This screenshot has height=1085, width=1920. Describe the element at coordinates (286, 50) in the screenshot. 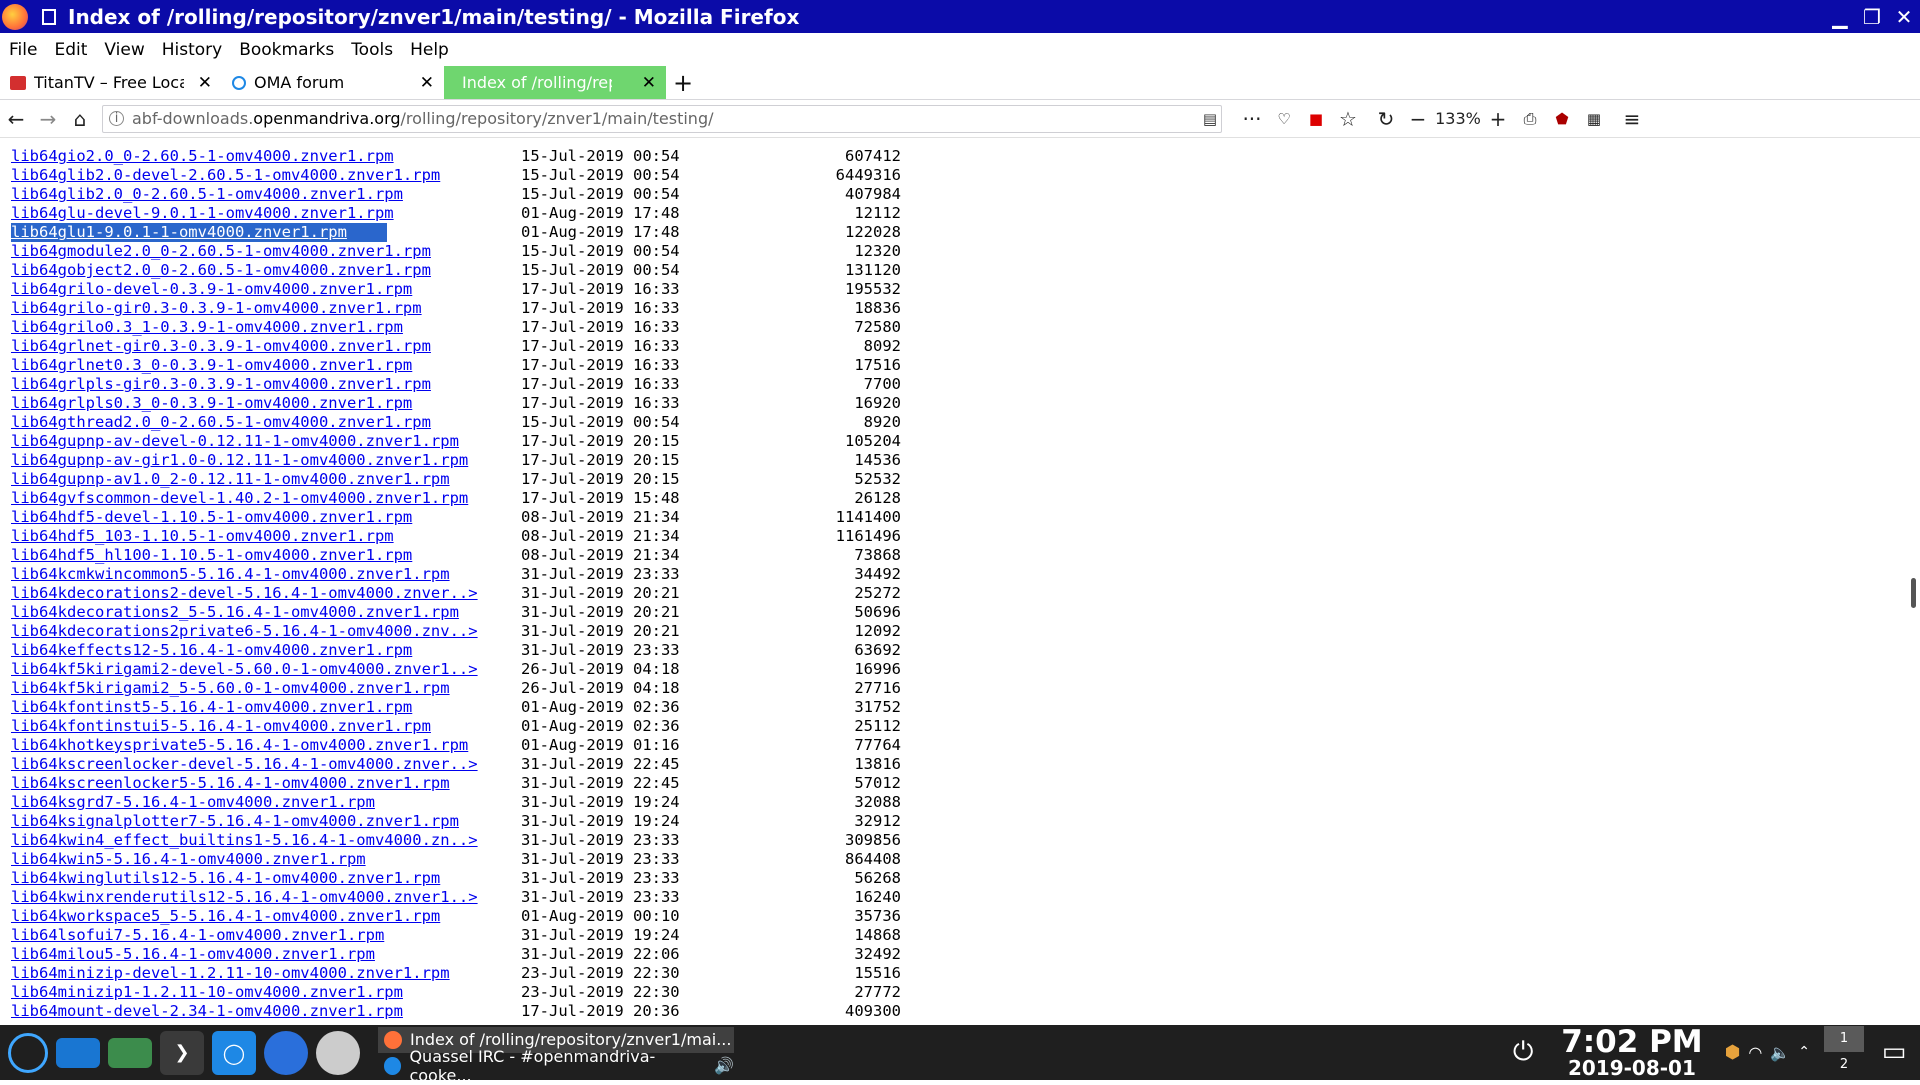

I see `menu-bookmarks: Bookmarks` at that location.